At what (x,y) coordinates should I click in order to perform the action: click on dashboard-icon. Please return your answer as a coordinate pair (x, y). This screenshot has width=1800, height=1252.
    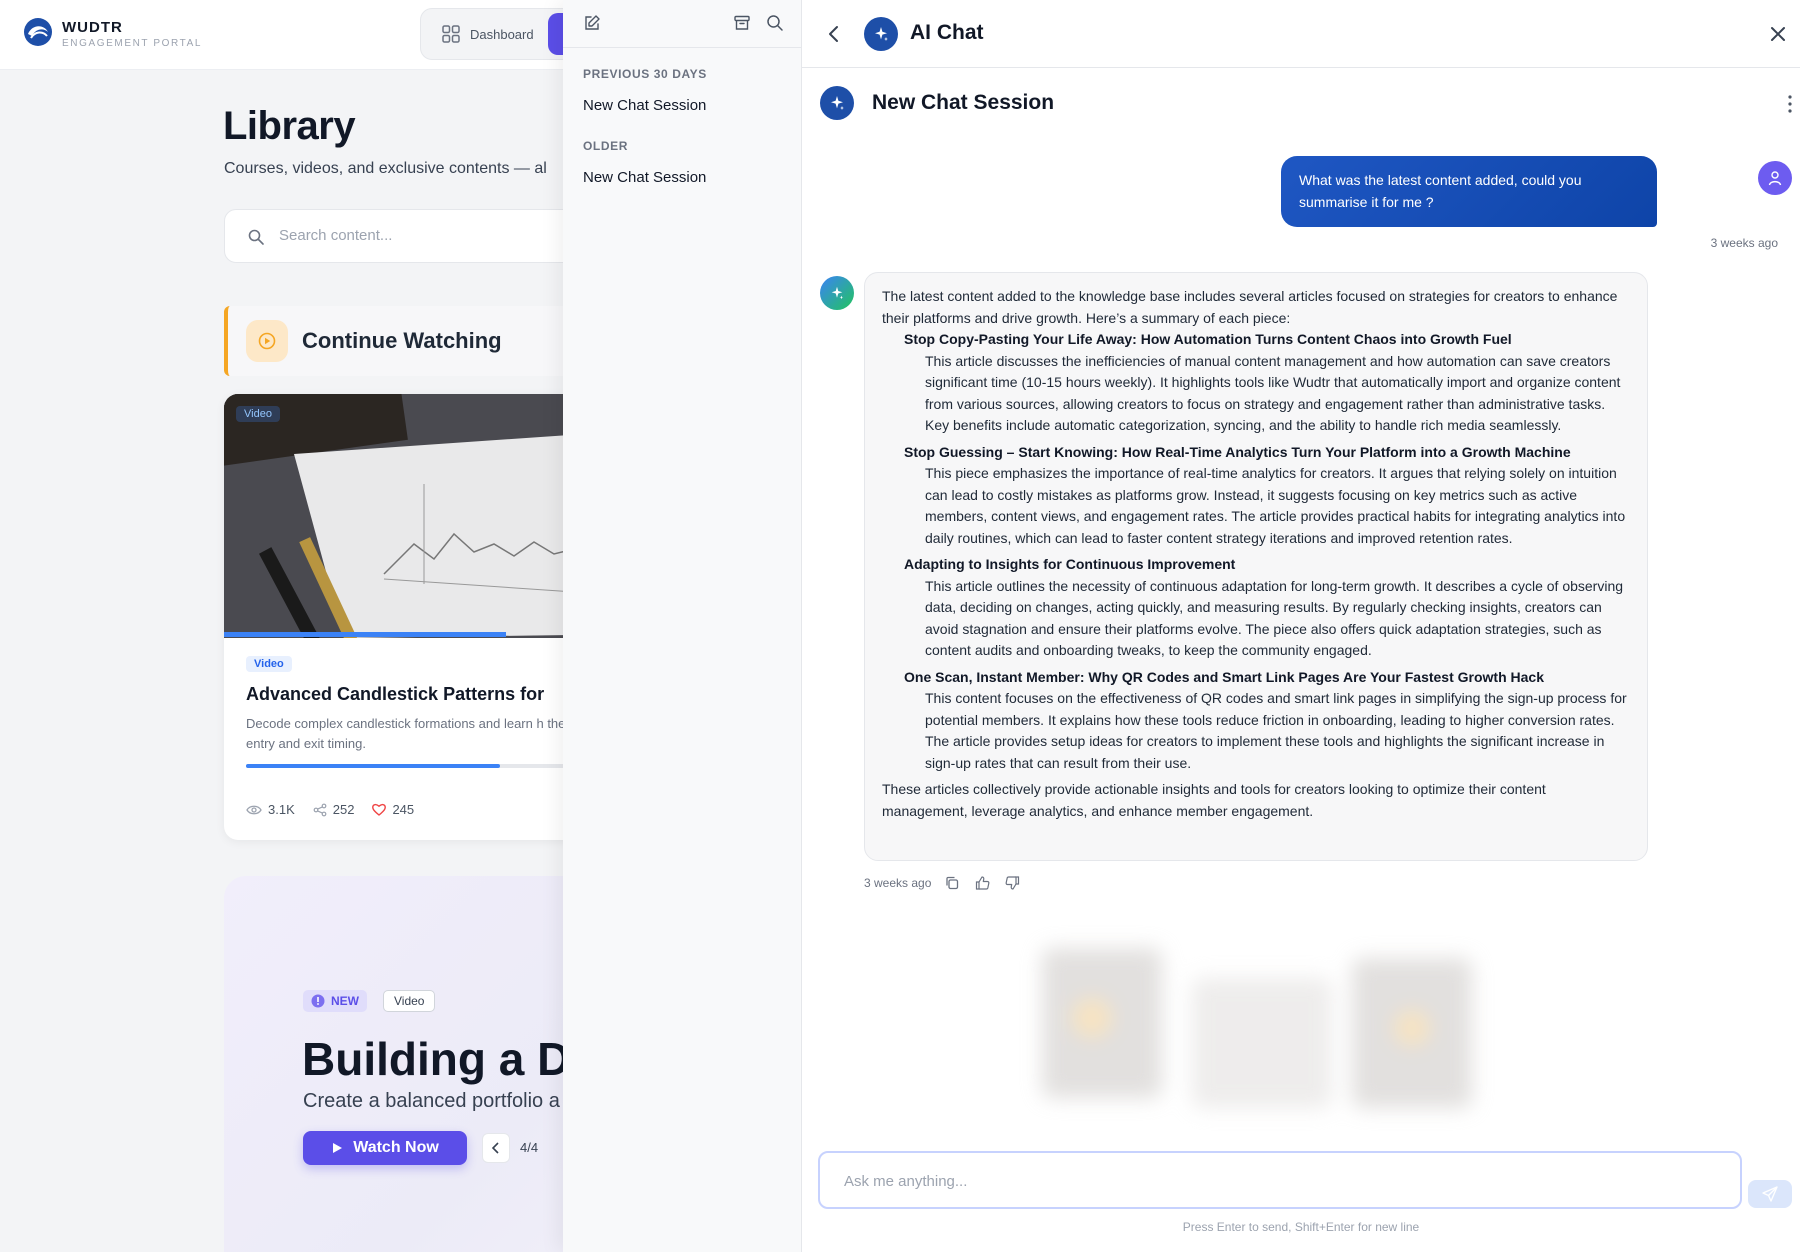
    Looking at the image, I should click on (451, 34).